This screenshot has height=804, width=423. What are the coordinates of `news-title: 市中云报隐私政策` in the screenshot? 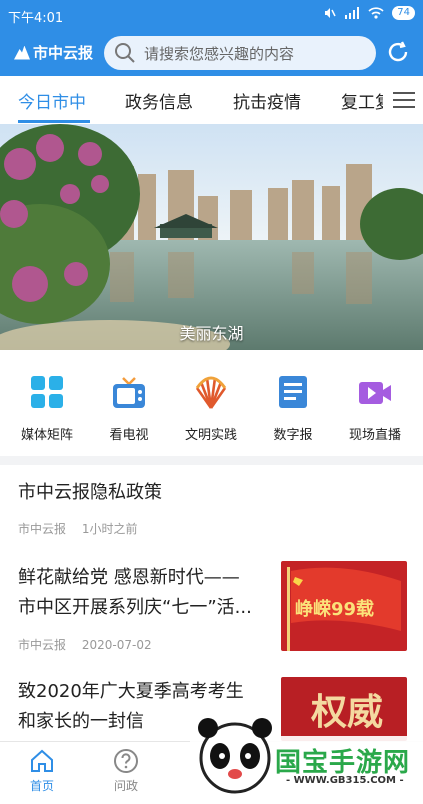 It's located at (90, 492).